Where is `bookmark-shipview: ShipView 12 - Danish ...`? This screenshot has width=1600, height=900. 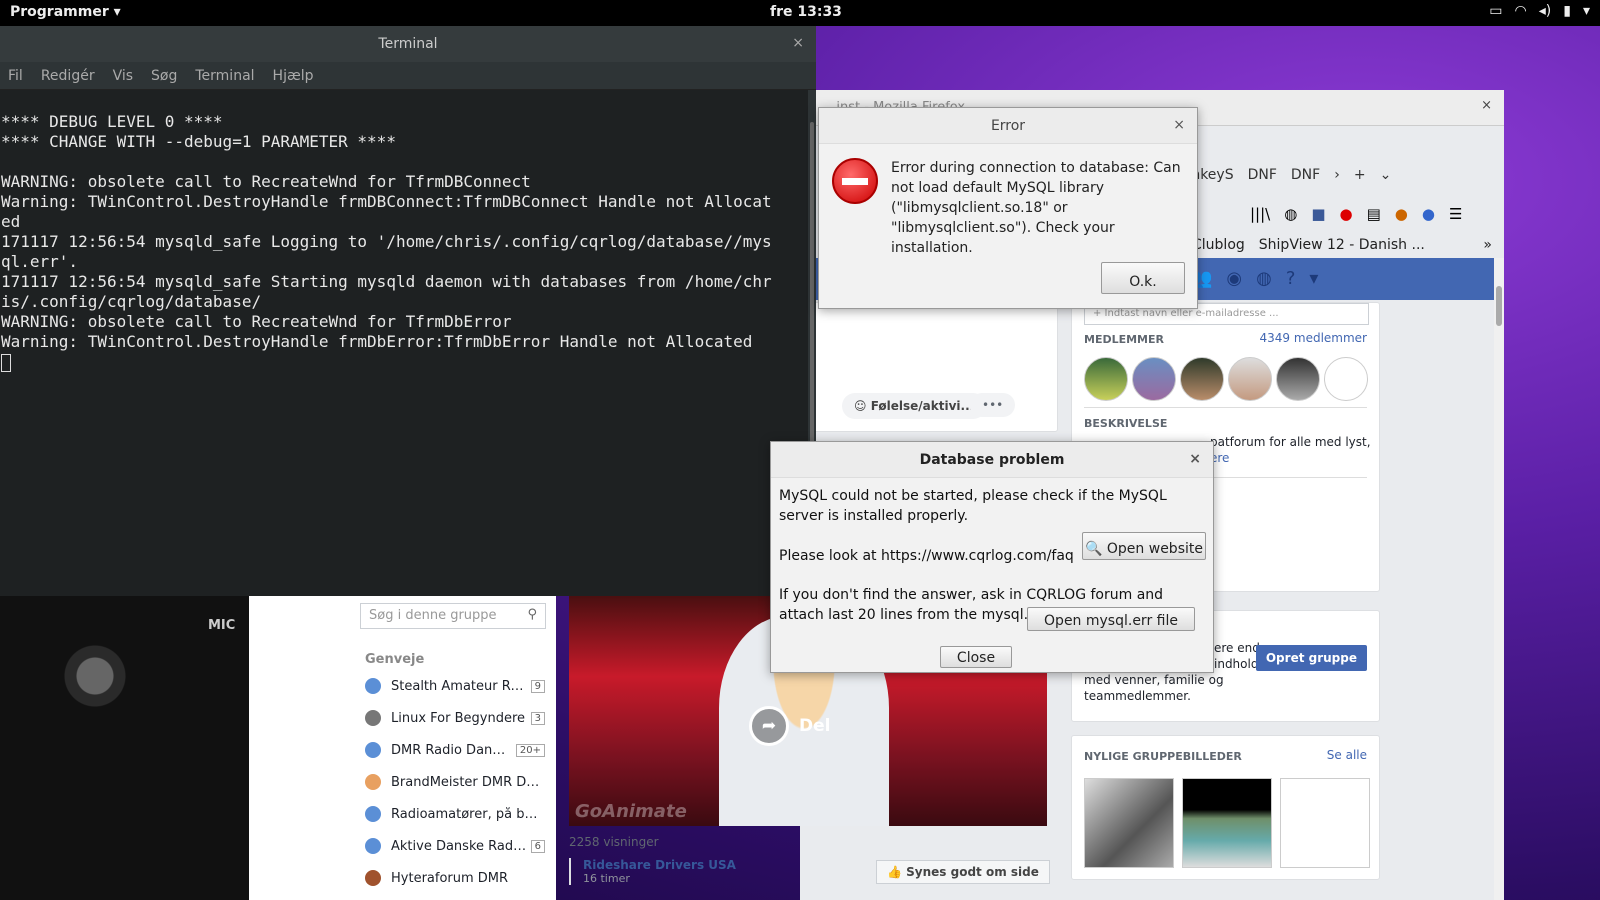
bookmark-shipview: ShipView 12 - Danish ... is located at coordinates (1342, 245).